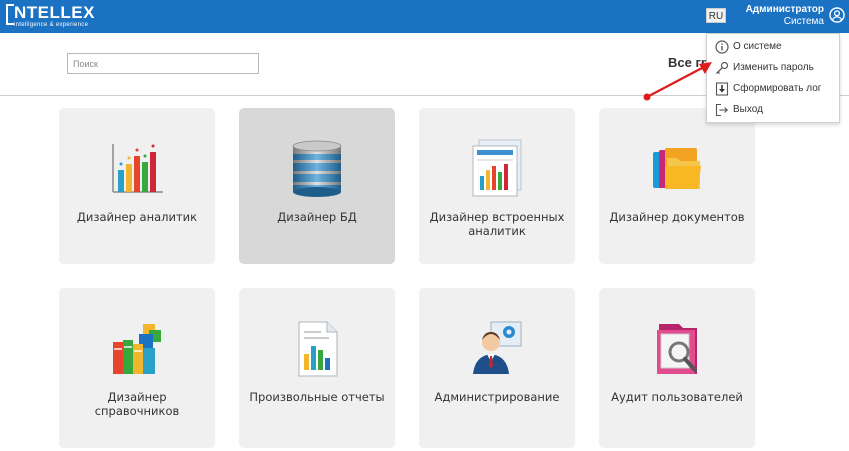 The height and width of the screenshot is (451, 849). Describe the element at coordinates (317, 217) in the screenshot. I see `tile-label: Дизайнер БД` at that location.